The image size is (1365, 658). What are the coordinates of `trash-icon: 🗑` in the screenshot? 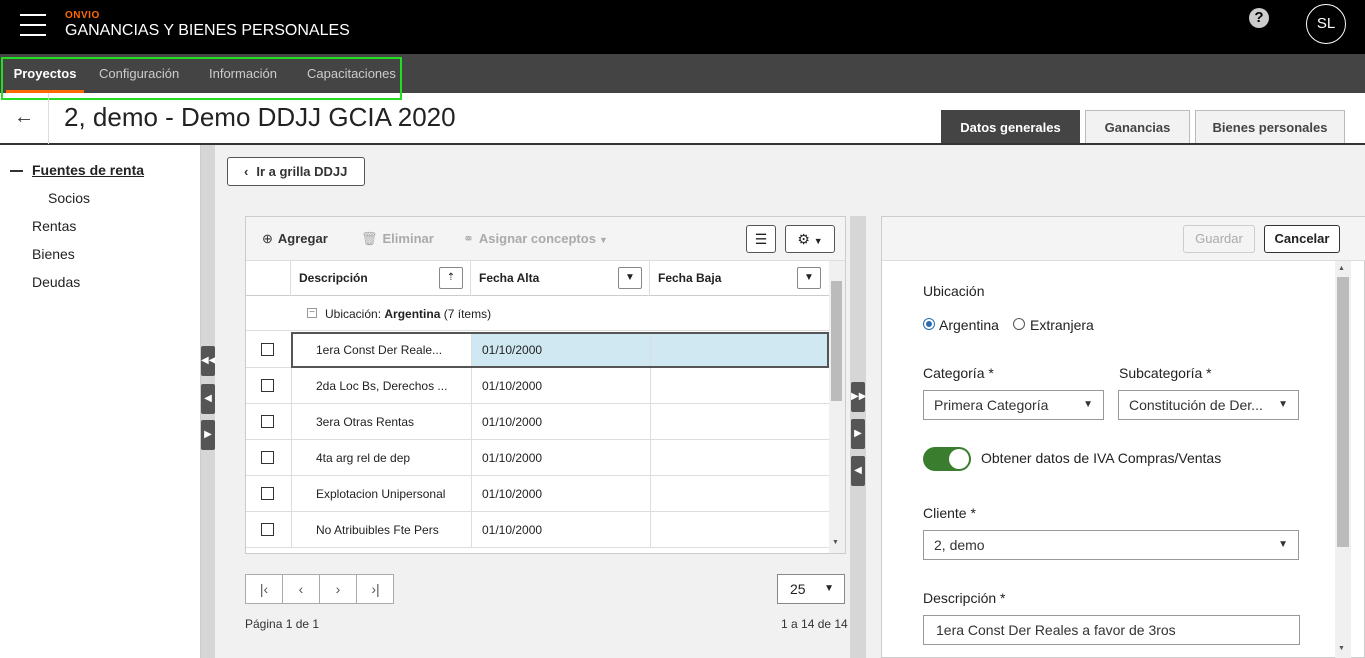 It's located at (369, 238).